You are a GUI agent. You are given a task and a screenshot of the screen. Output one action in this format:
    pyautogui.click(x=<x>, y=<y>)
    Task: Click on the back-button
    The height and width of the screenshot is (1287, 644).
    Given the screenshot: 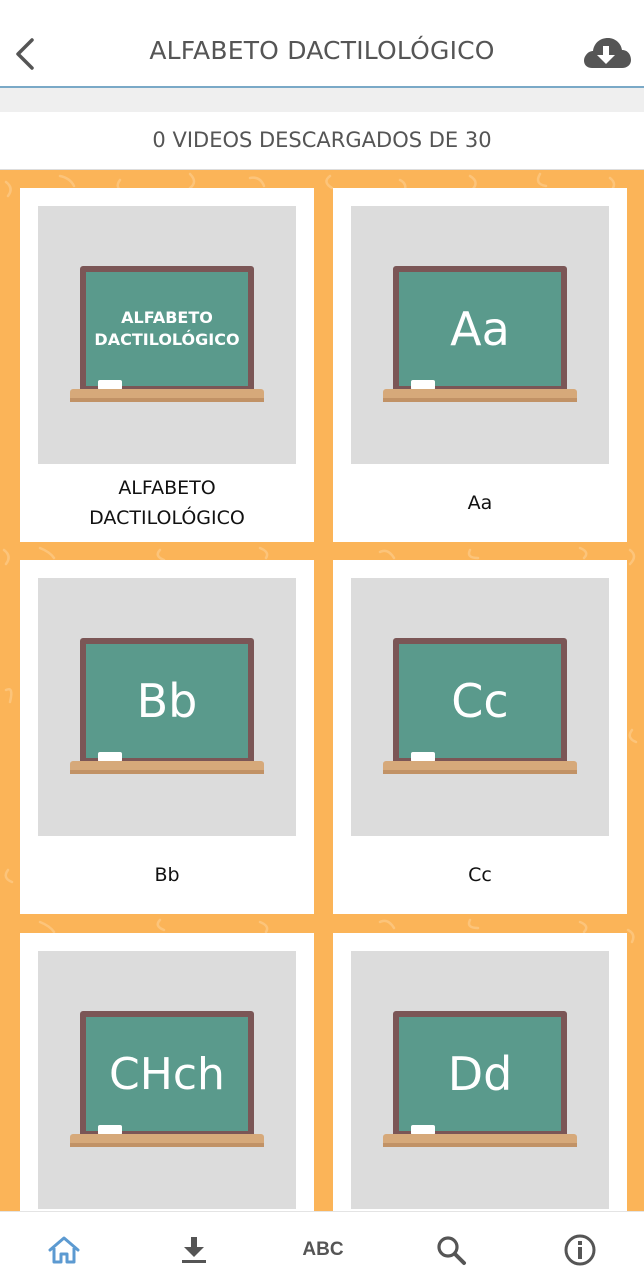 What is the action you would take?
    pyautogui.click(x=25, y=53)
    